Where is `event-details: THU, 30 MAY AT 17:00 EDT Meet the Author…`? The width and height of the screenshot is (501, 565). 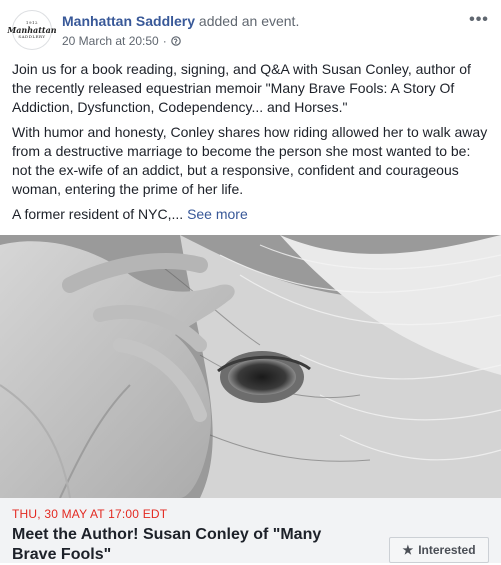
event-details: THU, 30 MAY AT 17:00 EDT Meet the Author… is located at coordinates (250, 530).